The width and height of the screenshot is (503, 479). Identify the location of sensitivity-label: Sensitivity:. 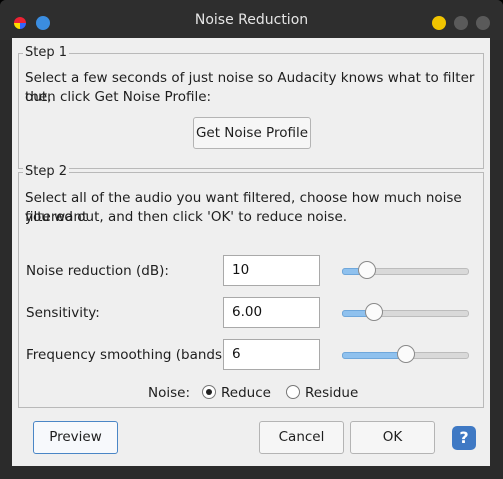
(63, 313).